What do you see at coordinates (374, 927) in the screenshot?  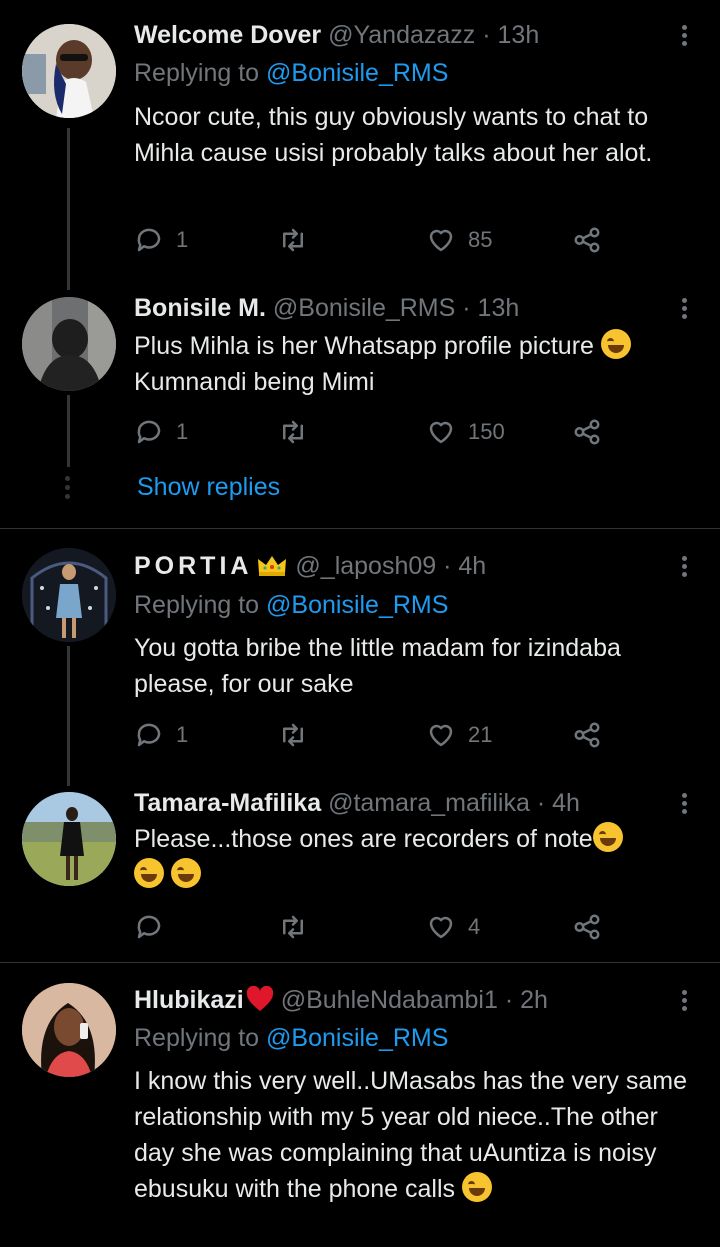 I see `tweet-actions: 4` at bounding box center [374, 927].